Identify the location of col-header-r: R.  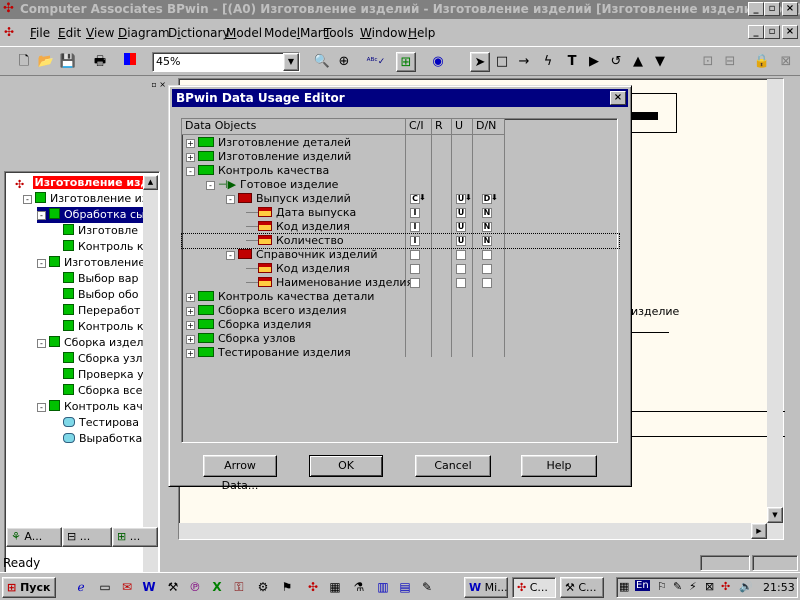
(442, 127).